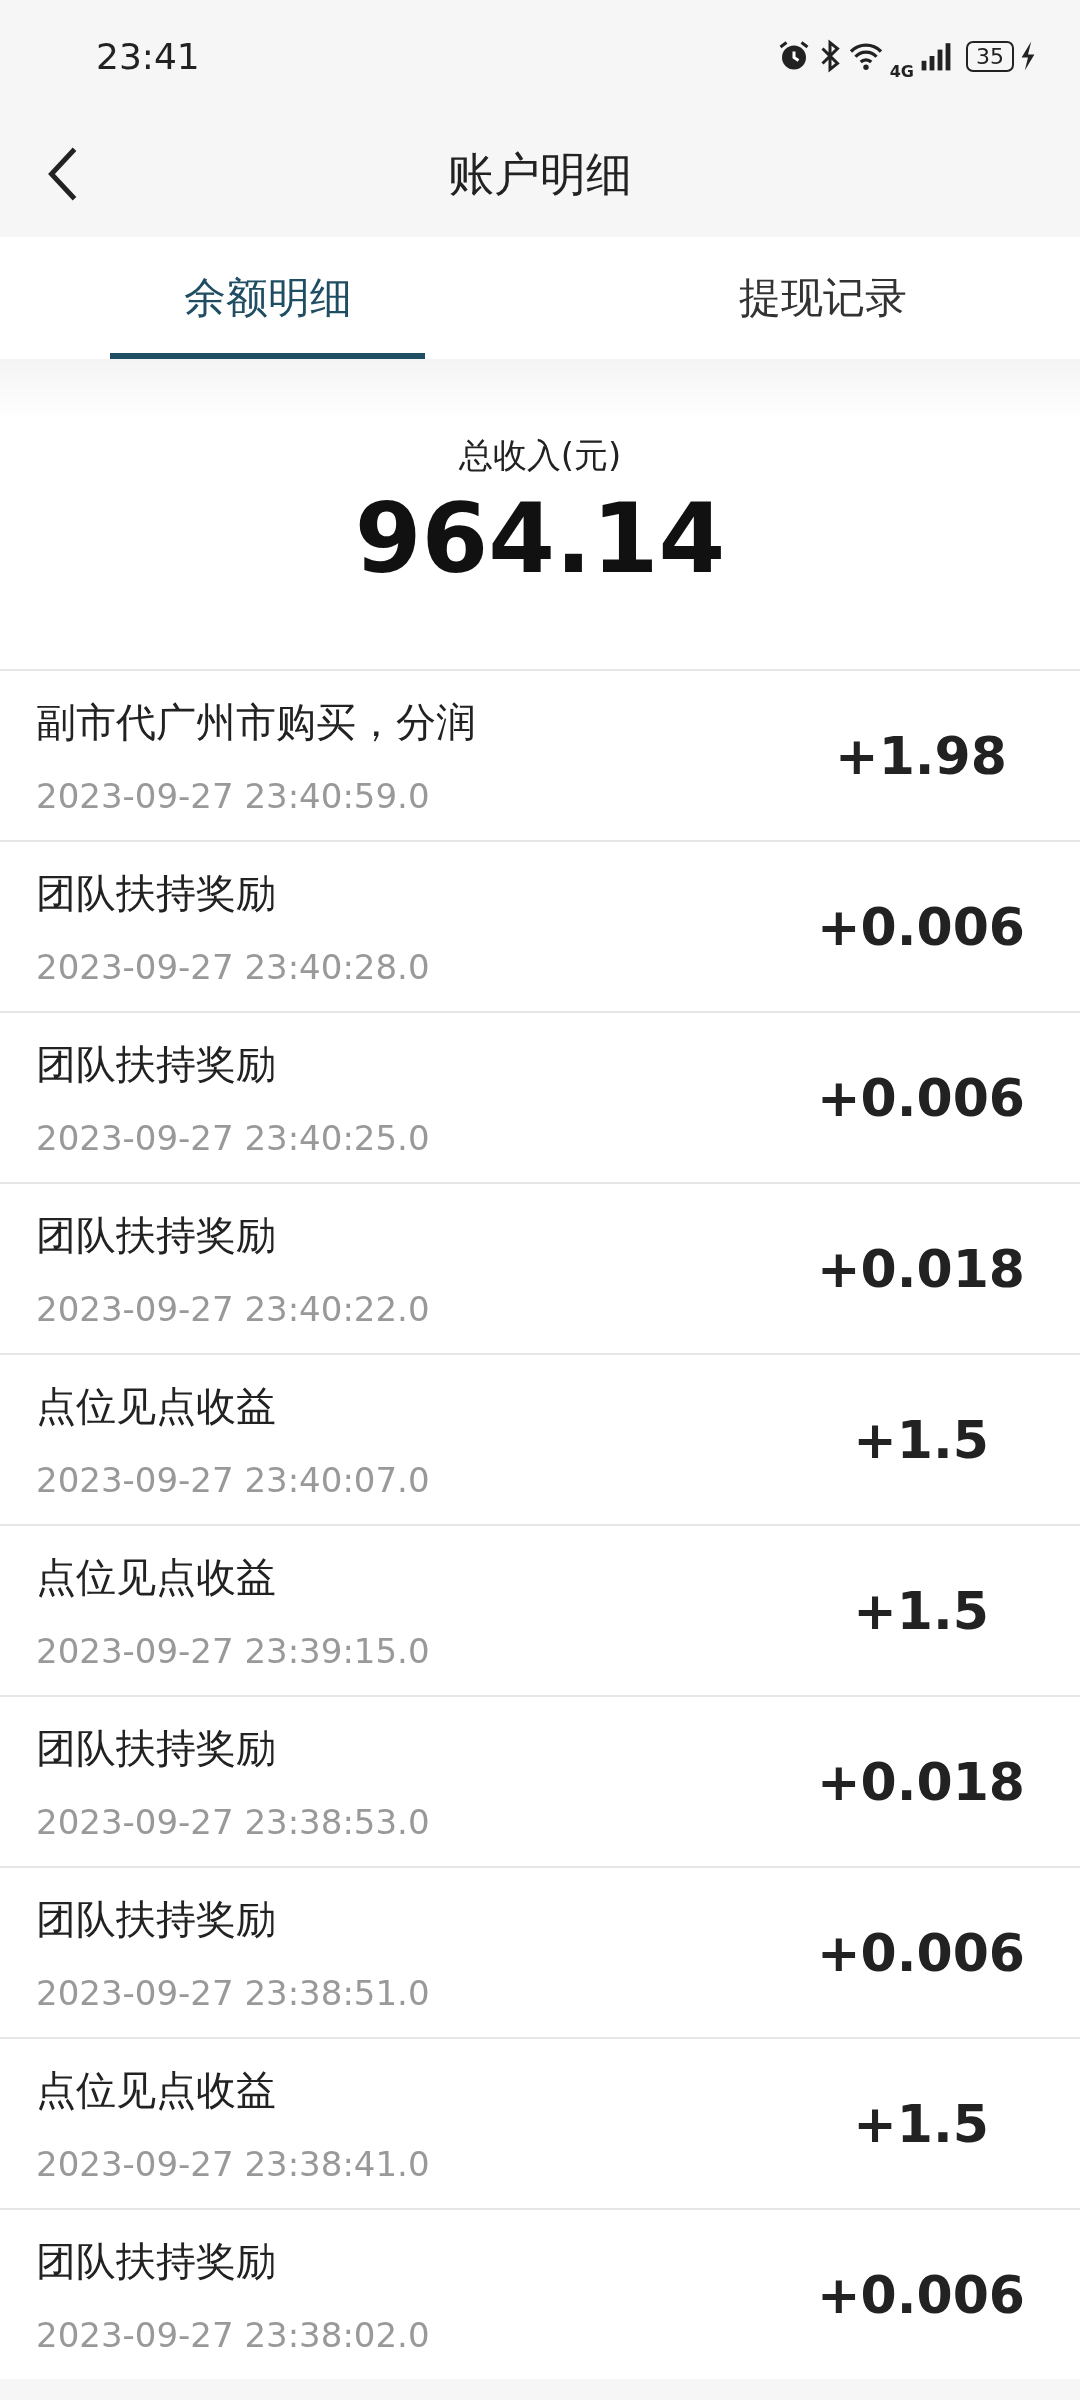  I want to click on status-time: 23:41, so click(148, 56).